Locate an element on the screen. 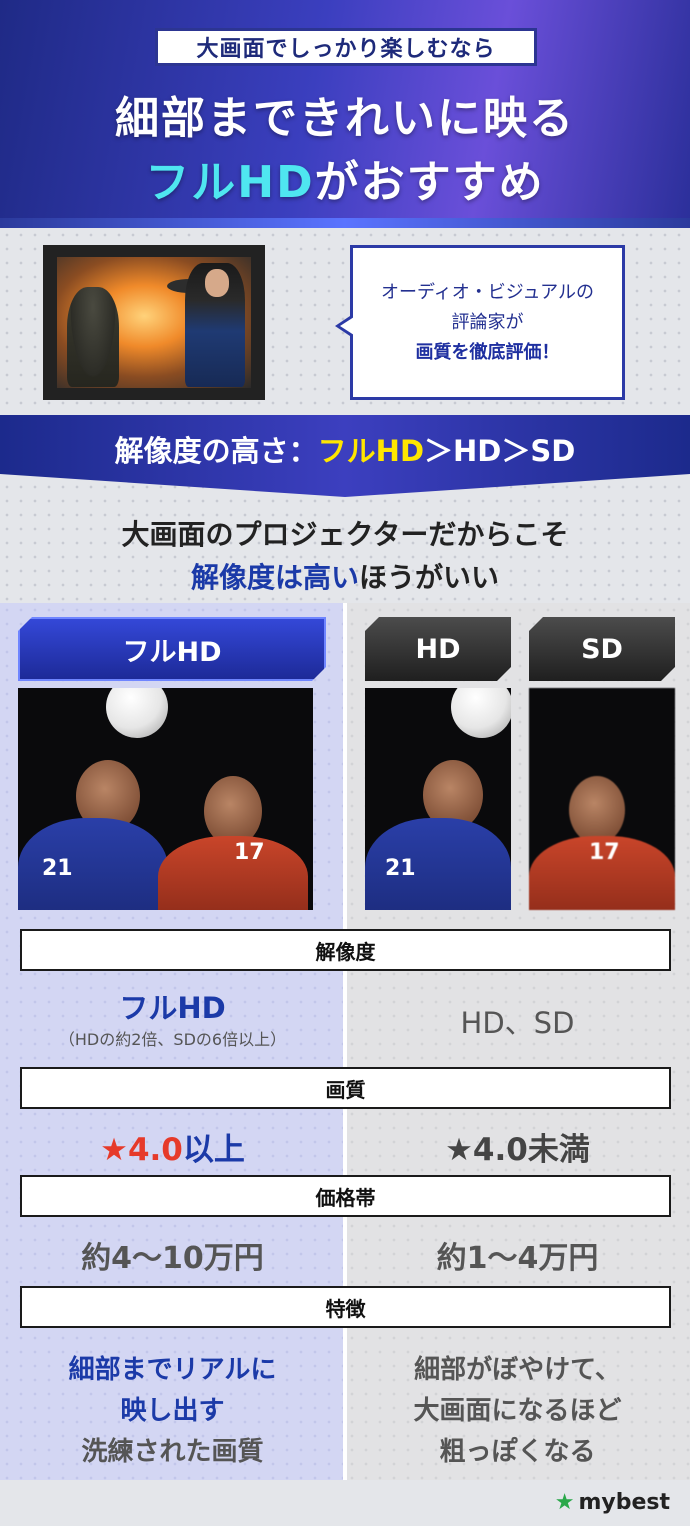  category-resolution: 解像度 is located at coordinates (345, 950).